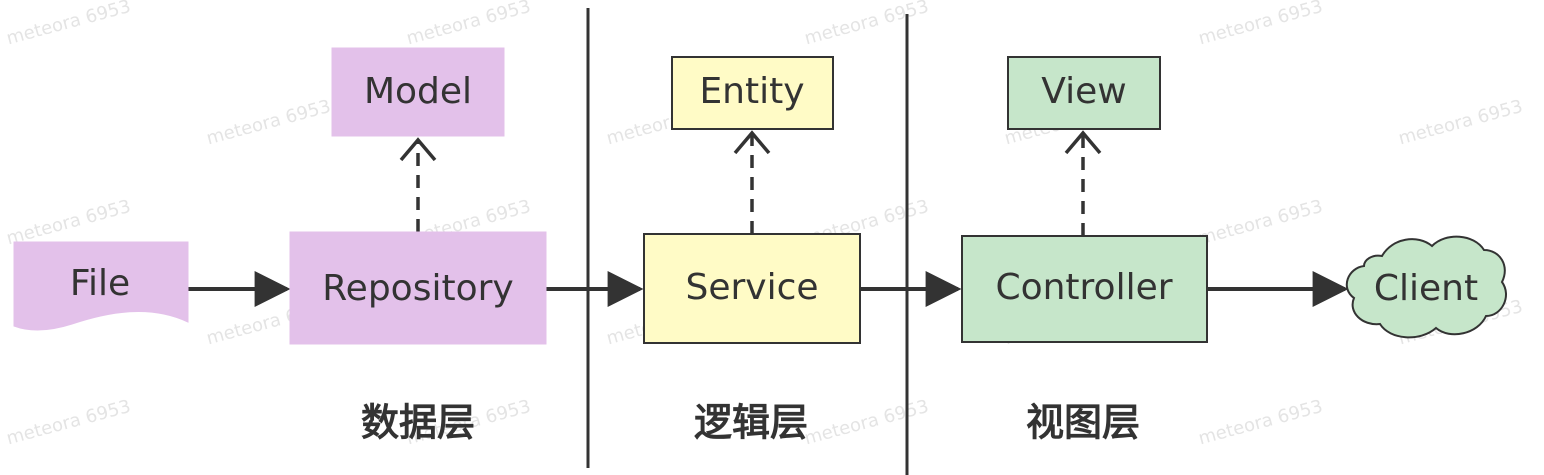 The width and height of the screenshot is (1544, 475). What do you see at coordinates (752, 182) in the screenshot?
I see `dashed-arrow-service-to-entity` at bounding box center [752, 182].